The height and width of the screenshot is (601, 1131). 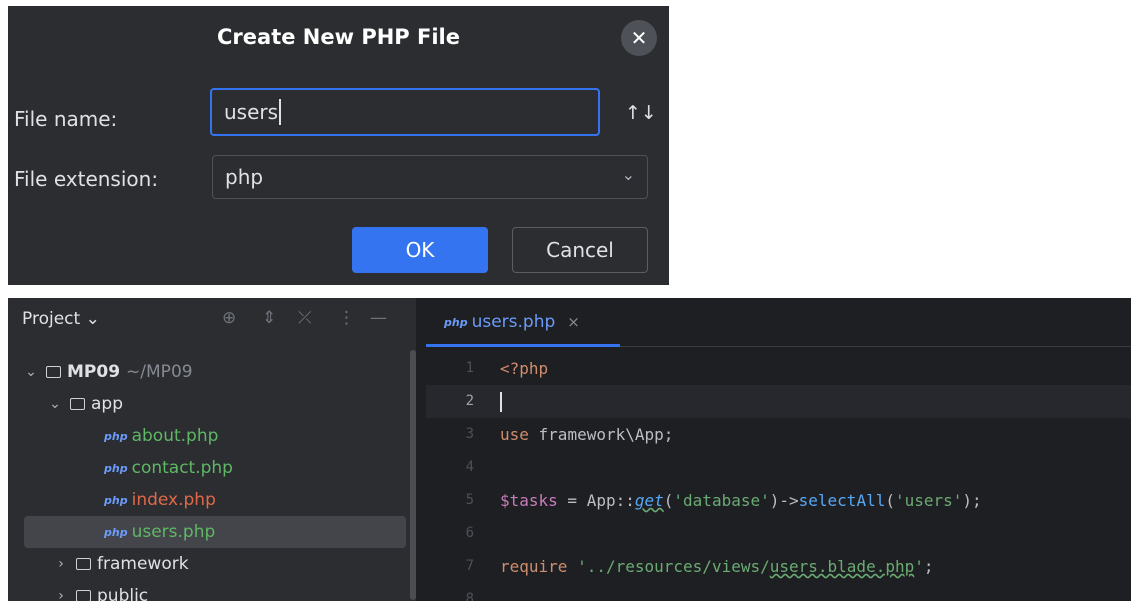 What do you see at coordinates (469, 434) in the screenshot?
I see `line-number: 3` at bounding box center [469, 434].